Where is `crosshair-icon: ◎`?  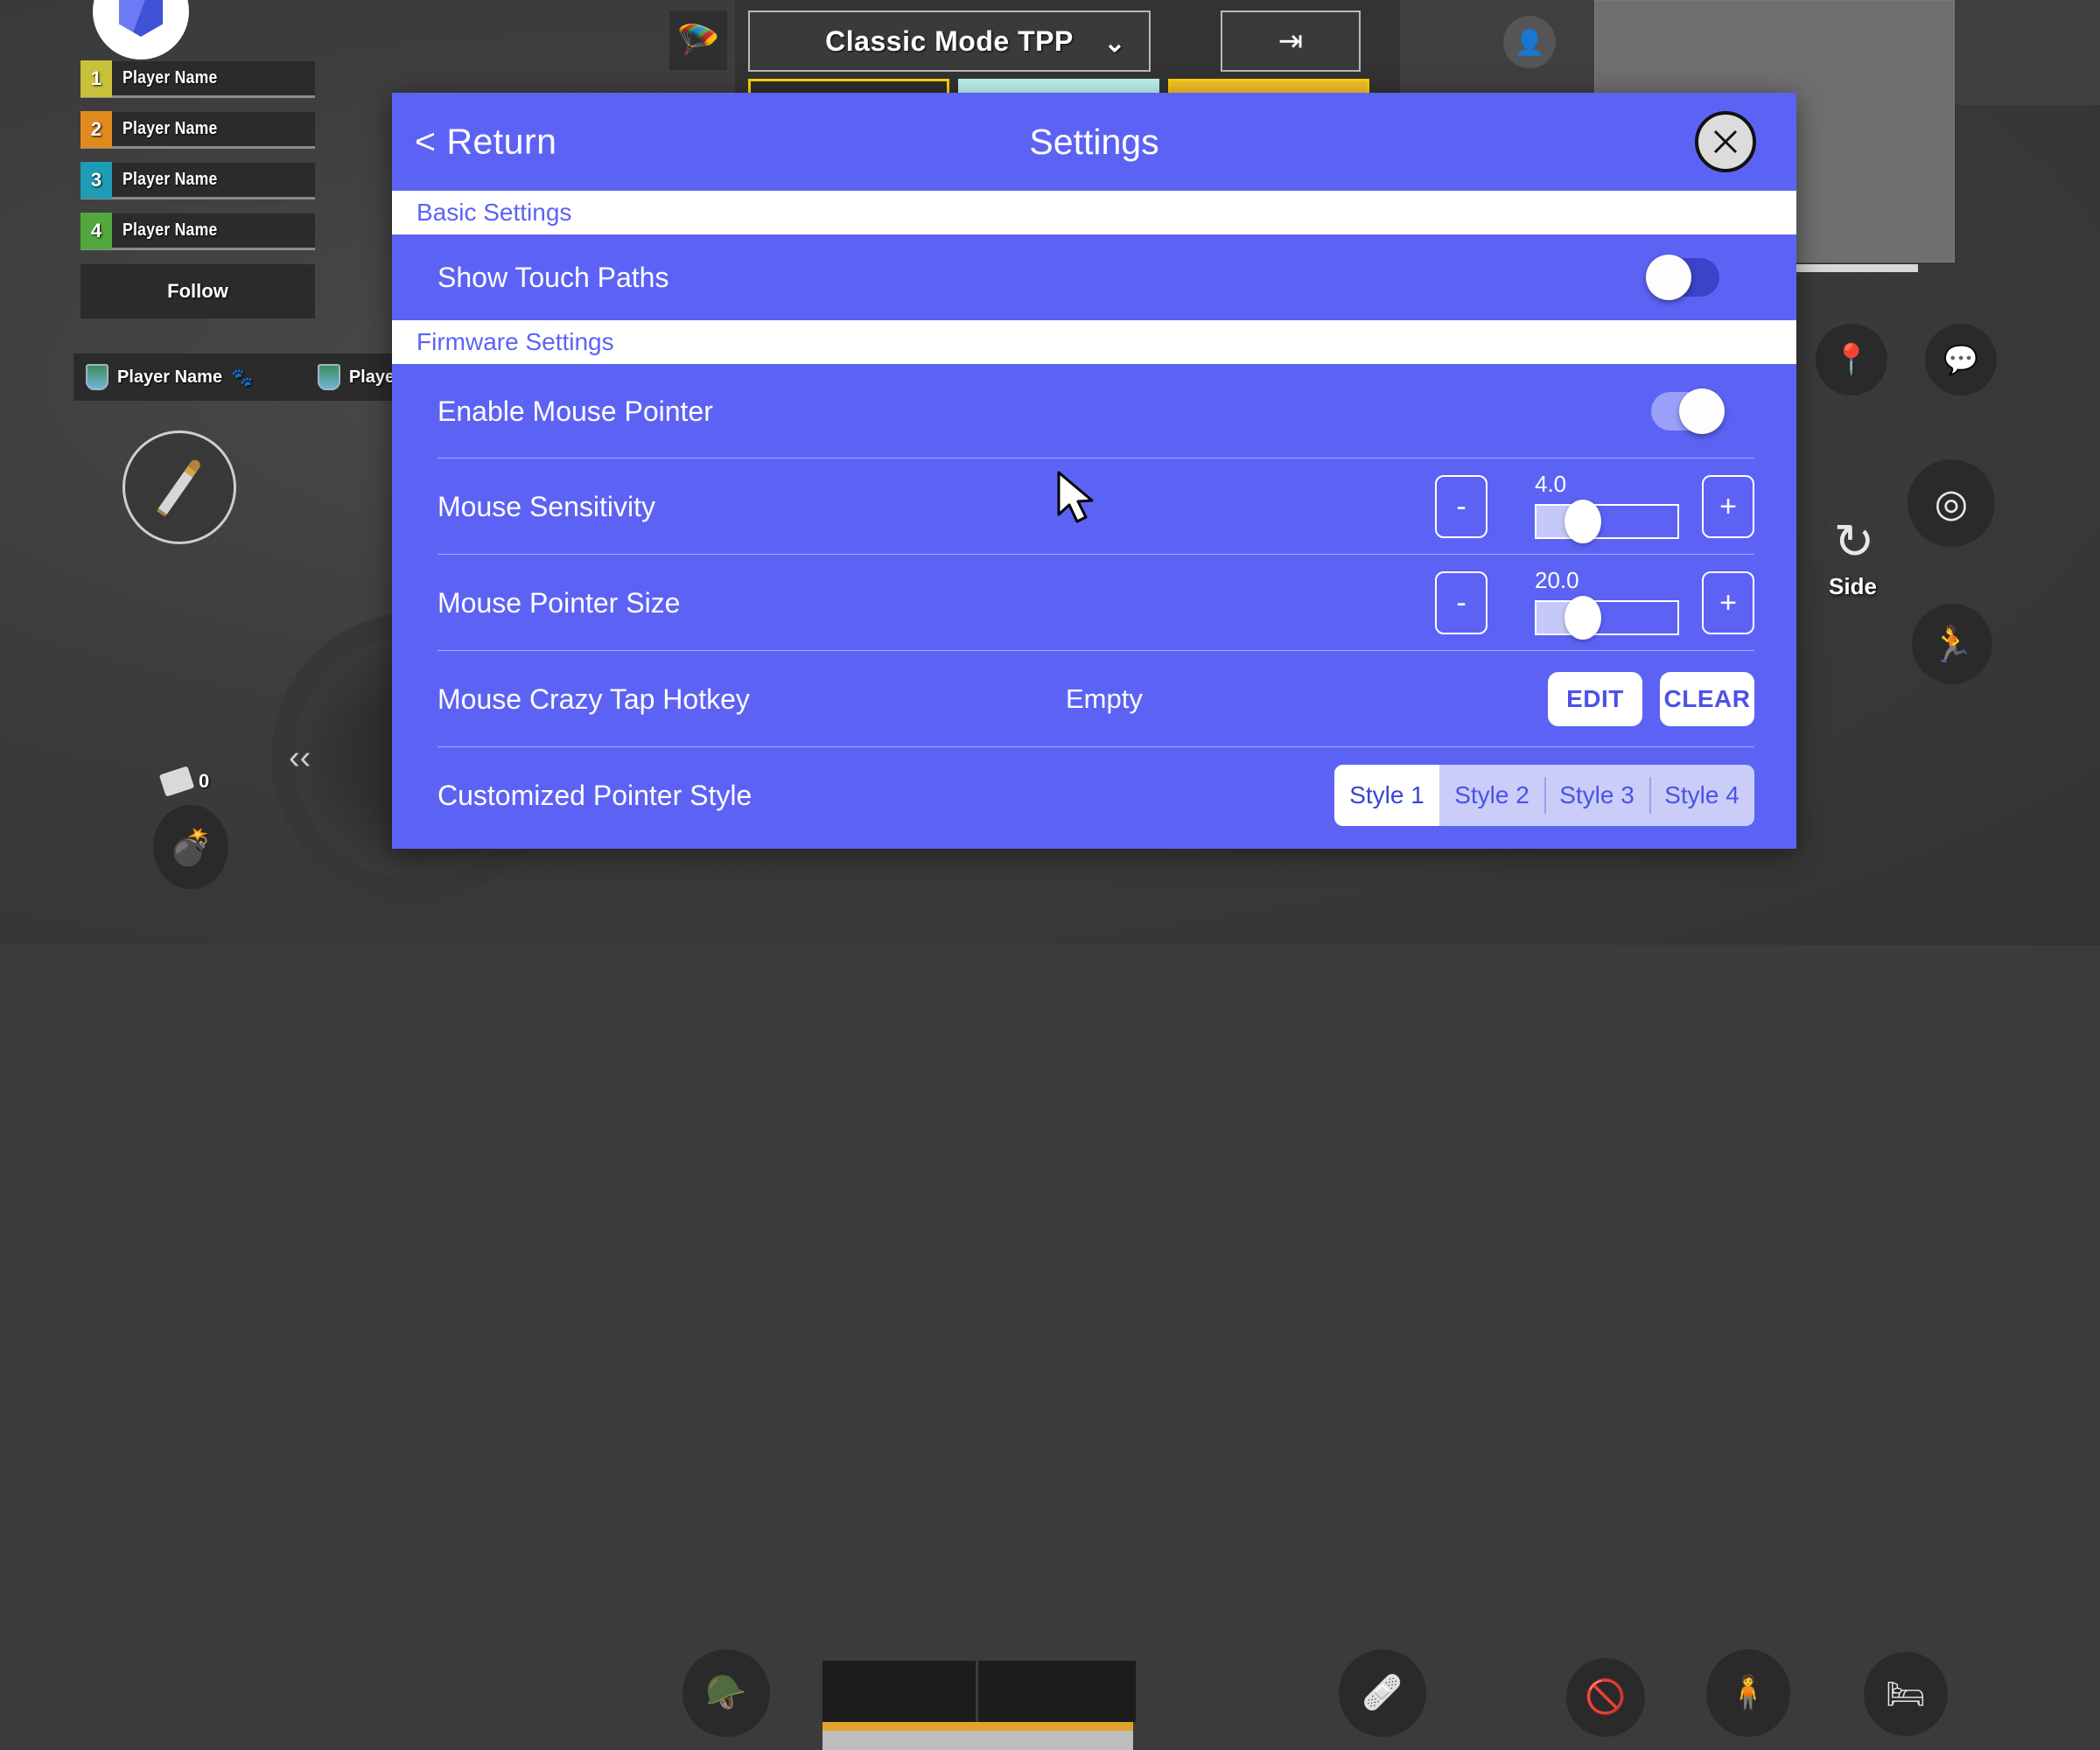 crosshair-icon: ◎ is located at coordinates (1951, 503).